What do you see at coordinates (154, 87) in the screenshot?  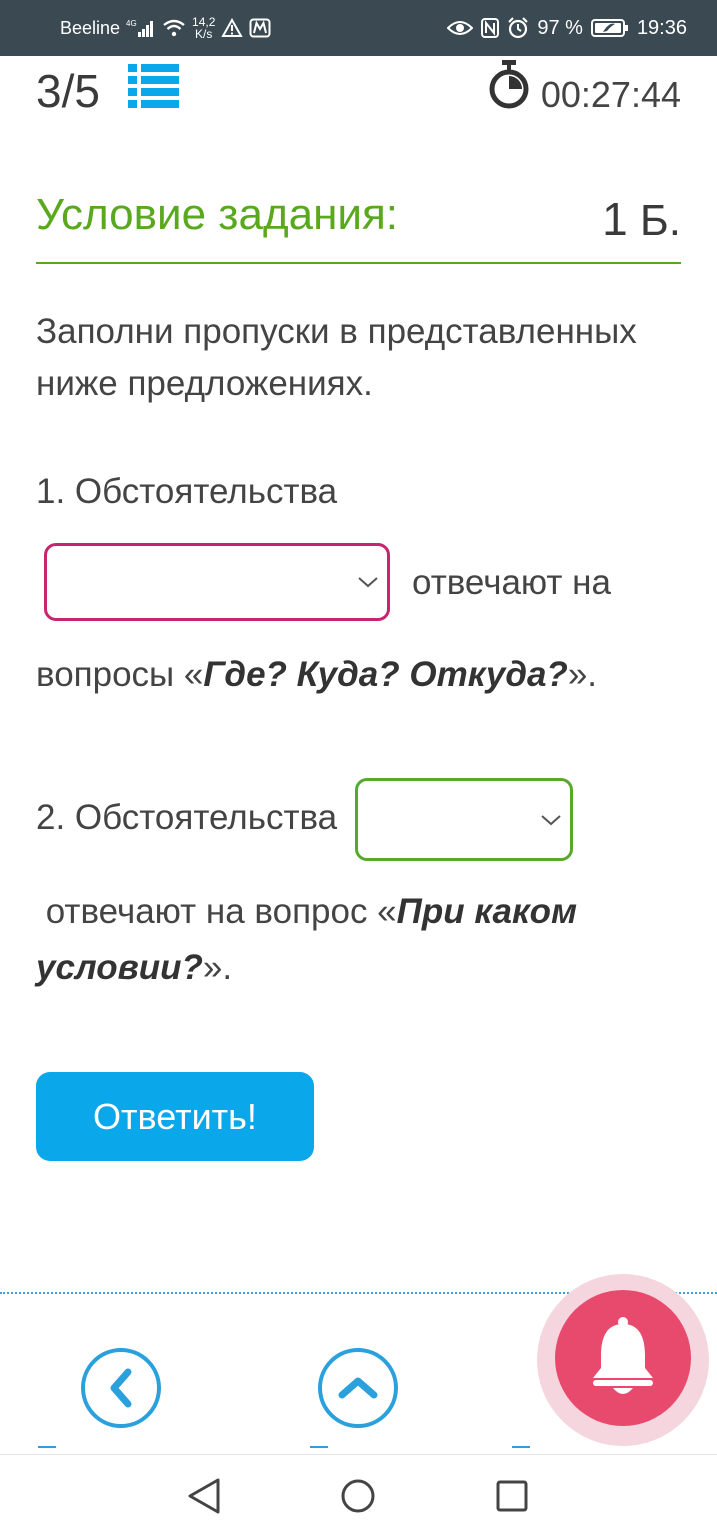 I see `question-list-icon` at bounding box center [154, 87].